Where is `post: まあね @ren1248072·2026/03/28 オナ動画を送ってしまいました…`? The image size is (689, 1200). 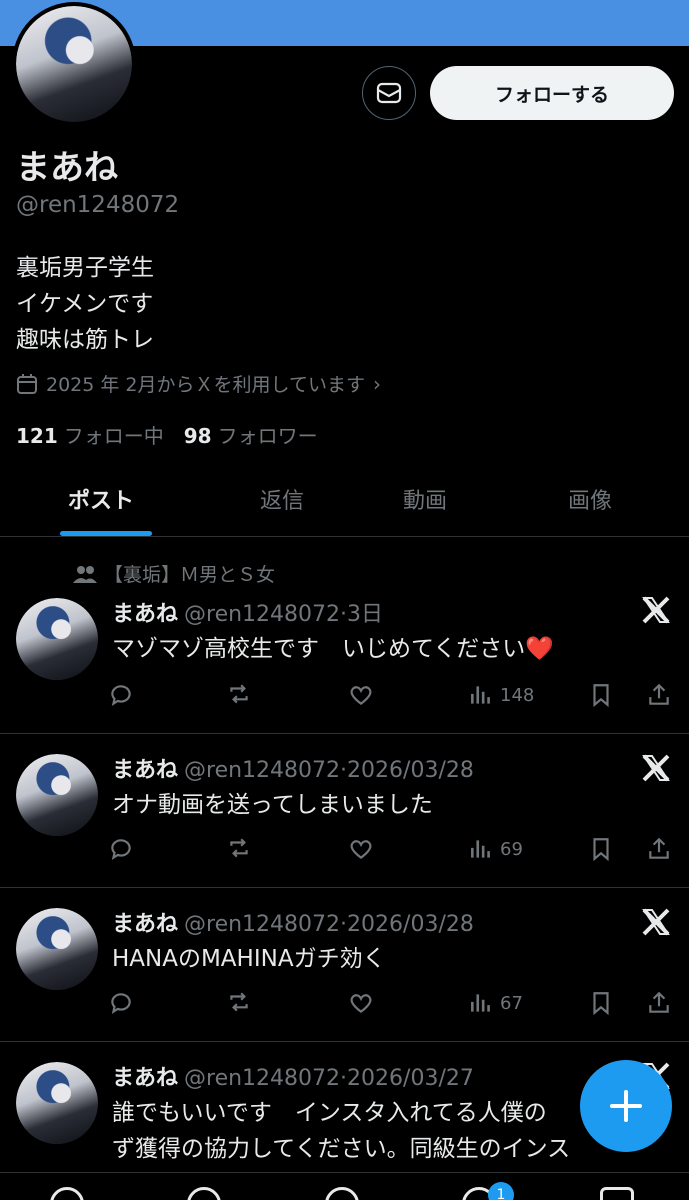
post: まあね @ren1248072·2026/03/28 オナ動画を送ってしまいました… is located at coordinates (344, 811).